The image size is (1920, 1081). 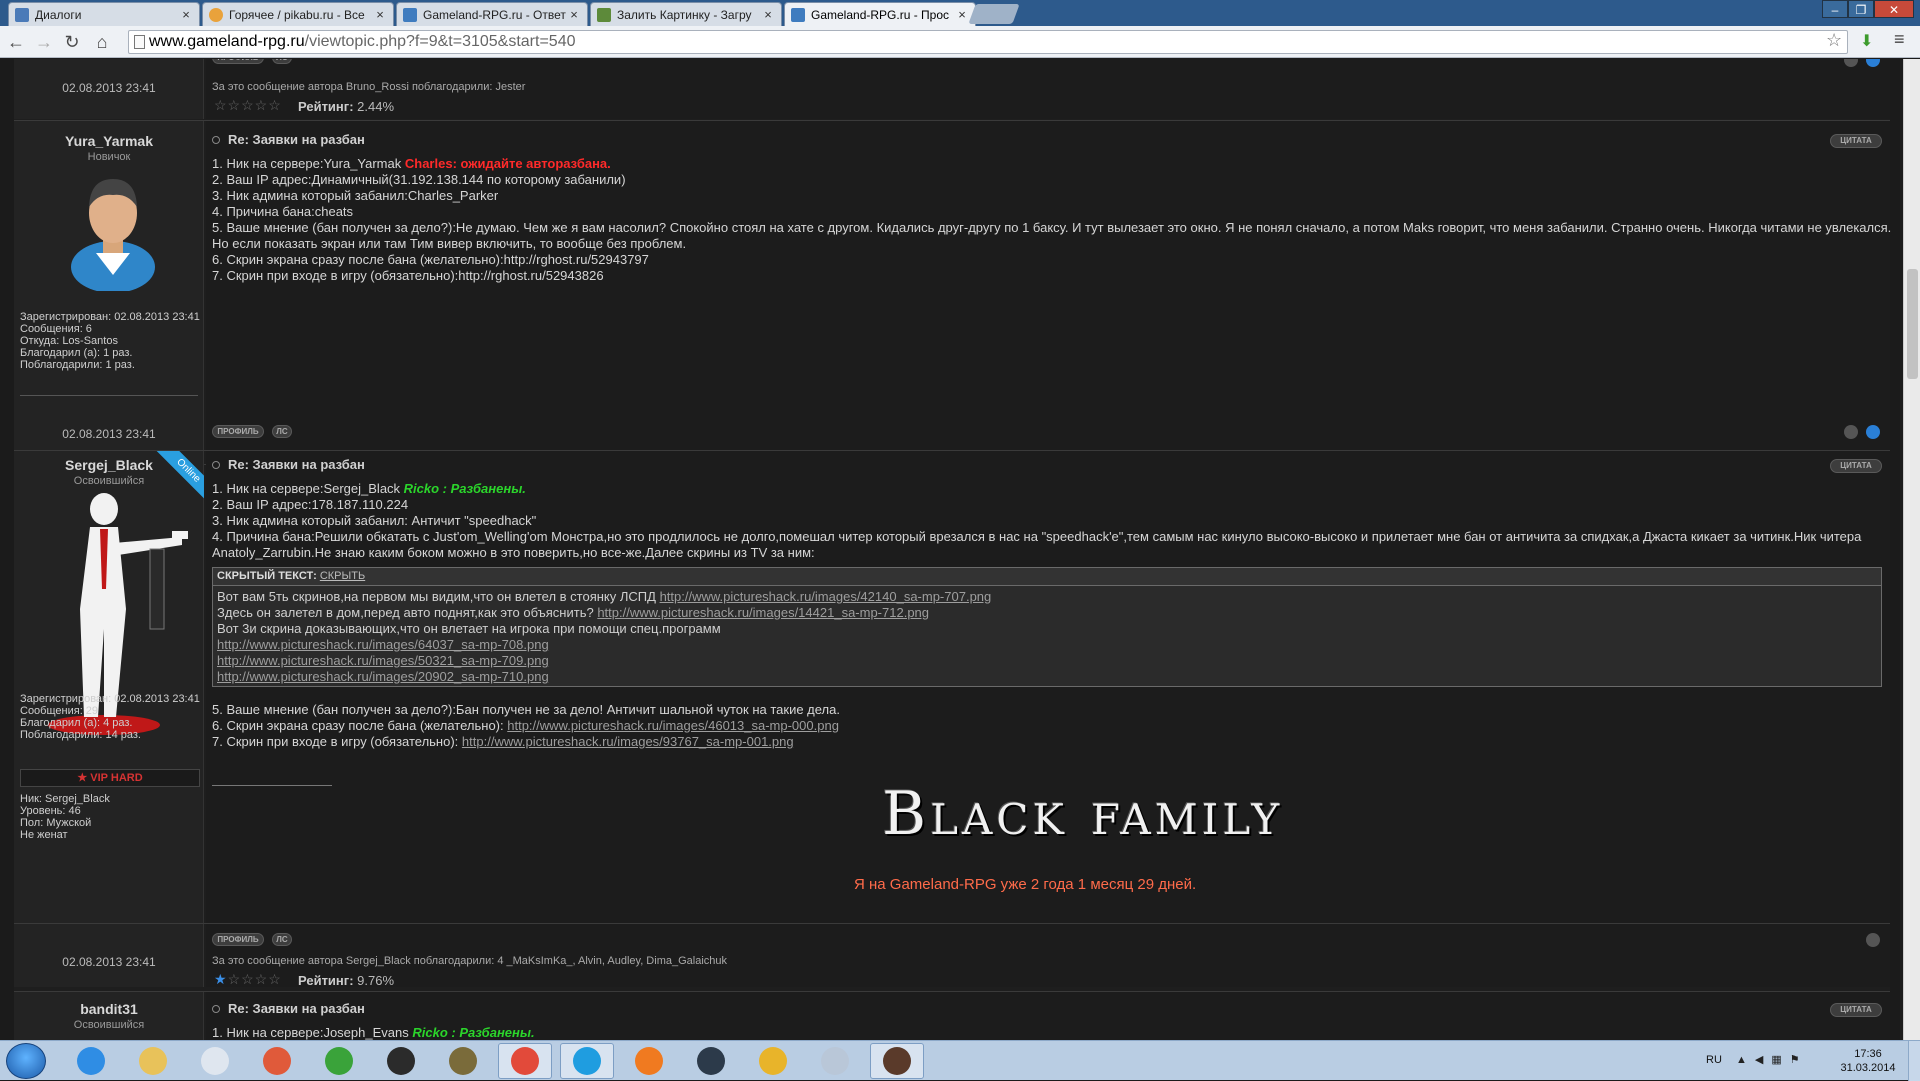 What do you see at coordinates (26, 1061) in the screenshot?
I see `start-button` at bounding box center [26, 1061].